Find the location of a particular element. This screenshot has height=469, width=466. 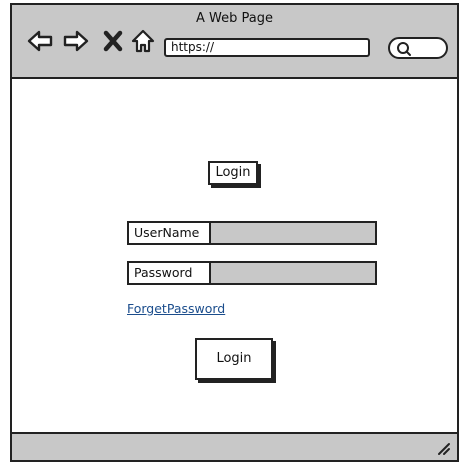

password-label: Password is located at coordinates (169, 273).